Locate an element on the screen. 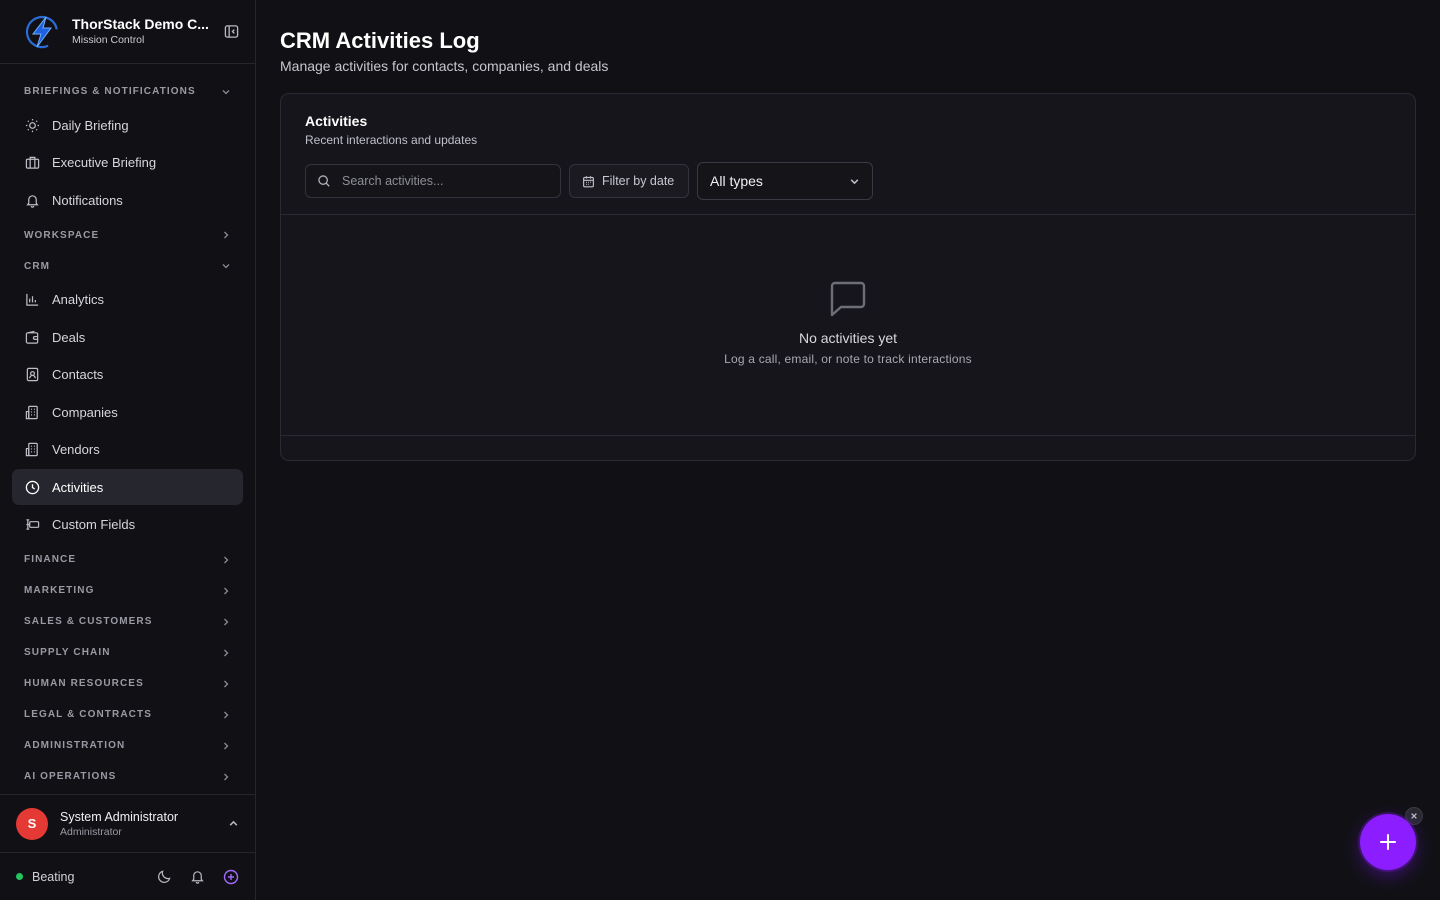 This screenshot has height=900, width=1440. section-ai-operations: AI OPERATIONS is located at coordinates (127, 776).